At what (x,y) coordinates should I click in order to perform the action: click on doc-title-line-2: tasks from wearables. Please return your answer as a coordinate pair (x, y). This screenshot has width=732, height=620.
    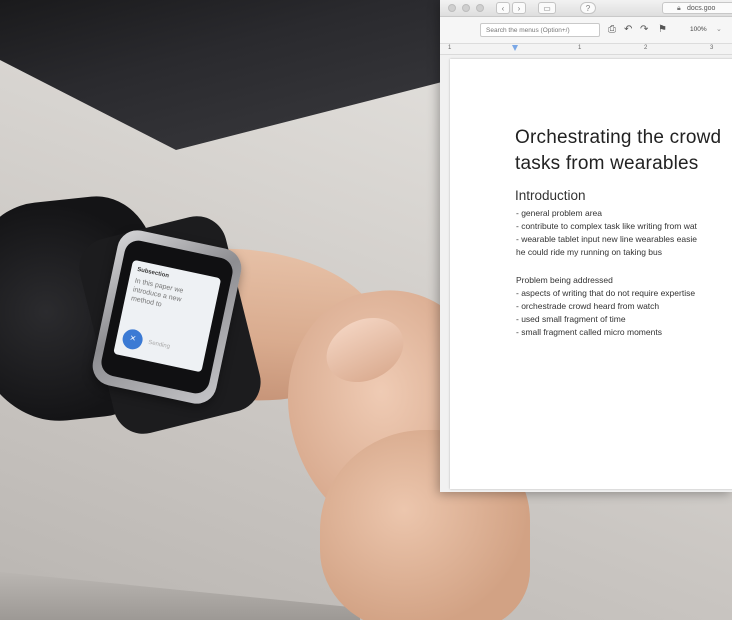
    Looking at the image, I should click on (607, 163).